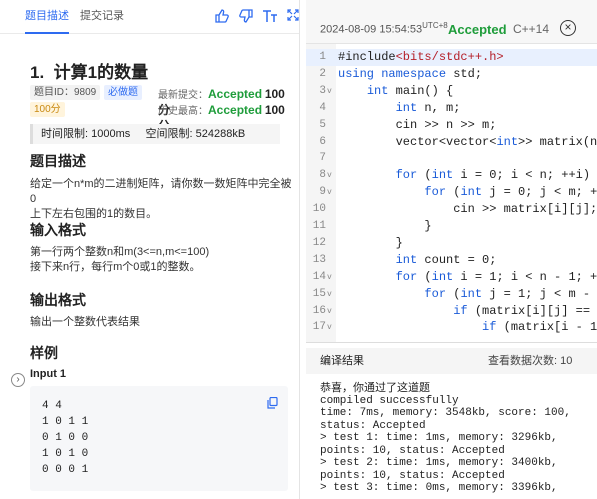 The image size is (597, 499). I want to click on code-text: cin >> matrix[i][j];, so click(467, 209).